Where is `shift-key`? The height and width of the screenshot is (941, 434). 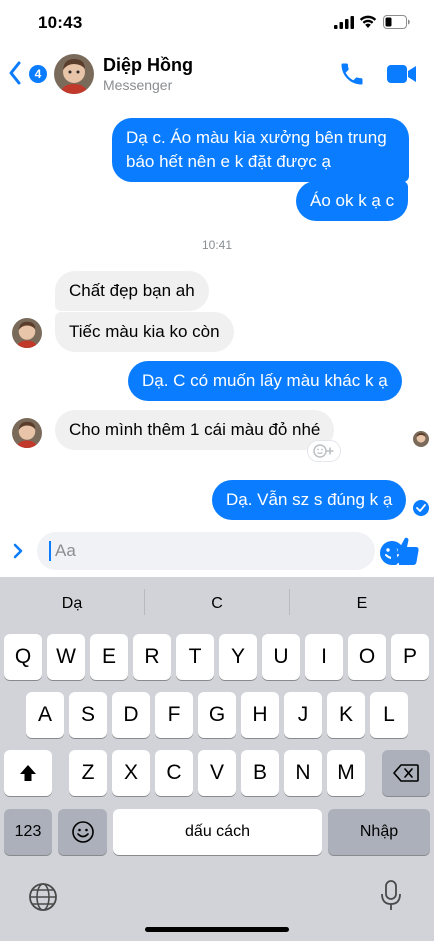
shift-key is located at coordinates (28, 773).